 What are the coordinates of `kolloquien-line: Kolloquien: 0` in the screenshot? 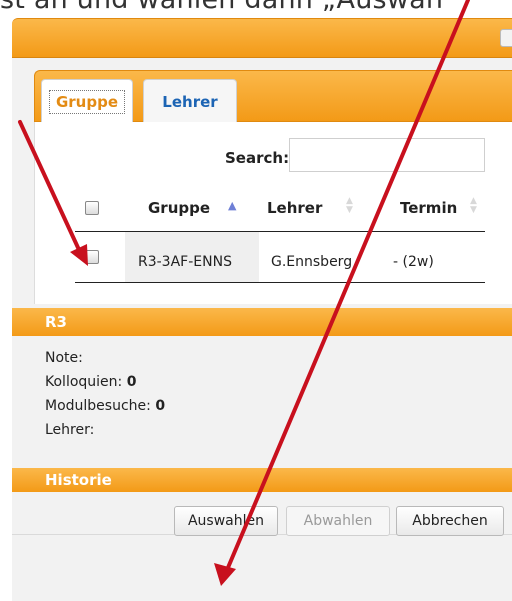 It's located at (90, 382).